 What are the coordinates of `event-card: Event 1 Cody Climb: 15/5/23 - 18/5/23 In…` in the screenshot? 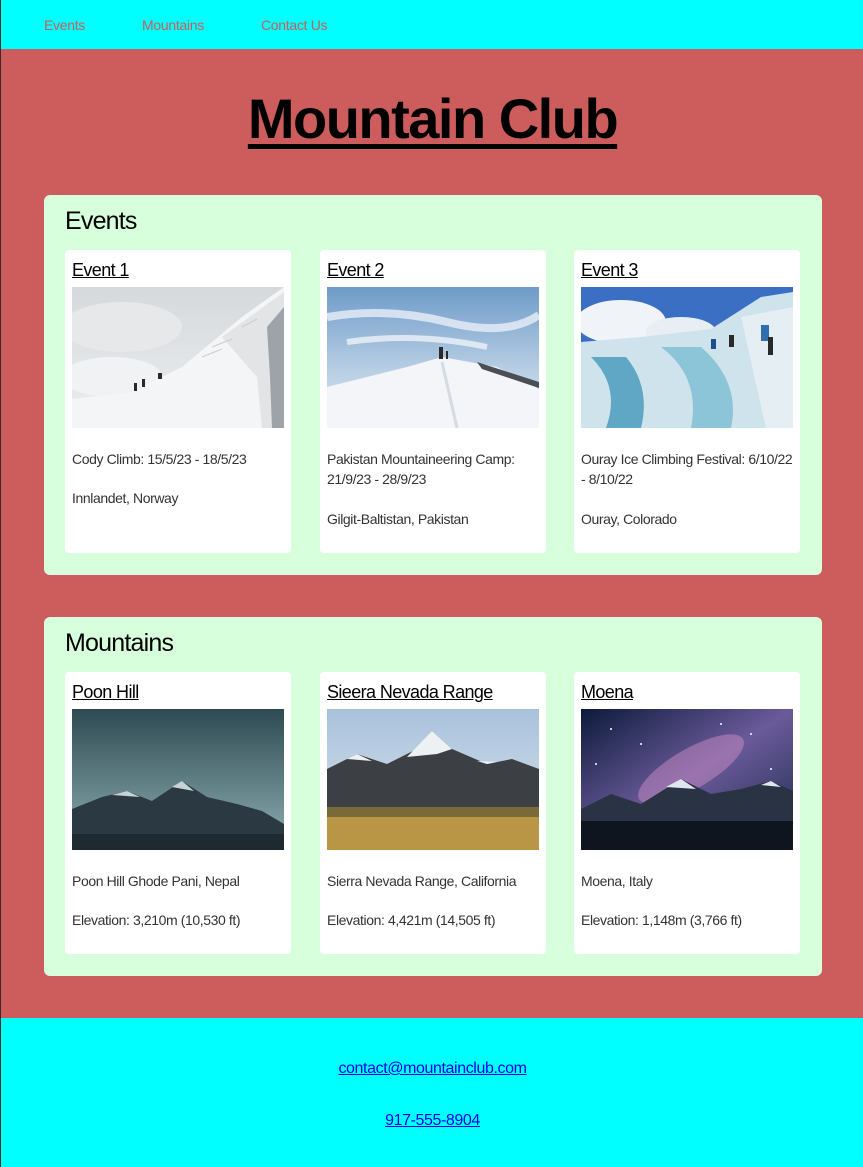 It's located at (178, 401).